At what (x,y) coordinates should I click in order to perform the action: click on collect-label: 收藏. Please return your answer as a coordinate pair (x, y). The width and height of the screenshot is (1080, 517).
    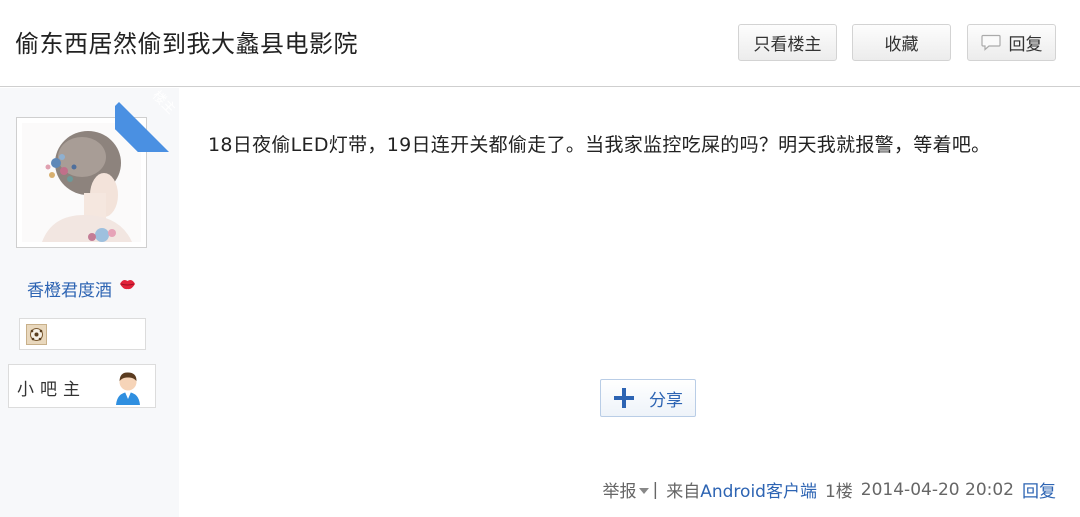
    Looking at the image, I should click on (901, 45).